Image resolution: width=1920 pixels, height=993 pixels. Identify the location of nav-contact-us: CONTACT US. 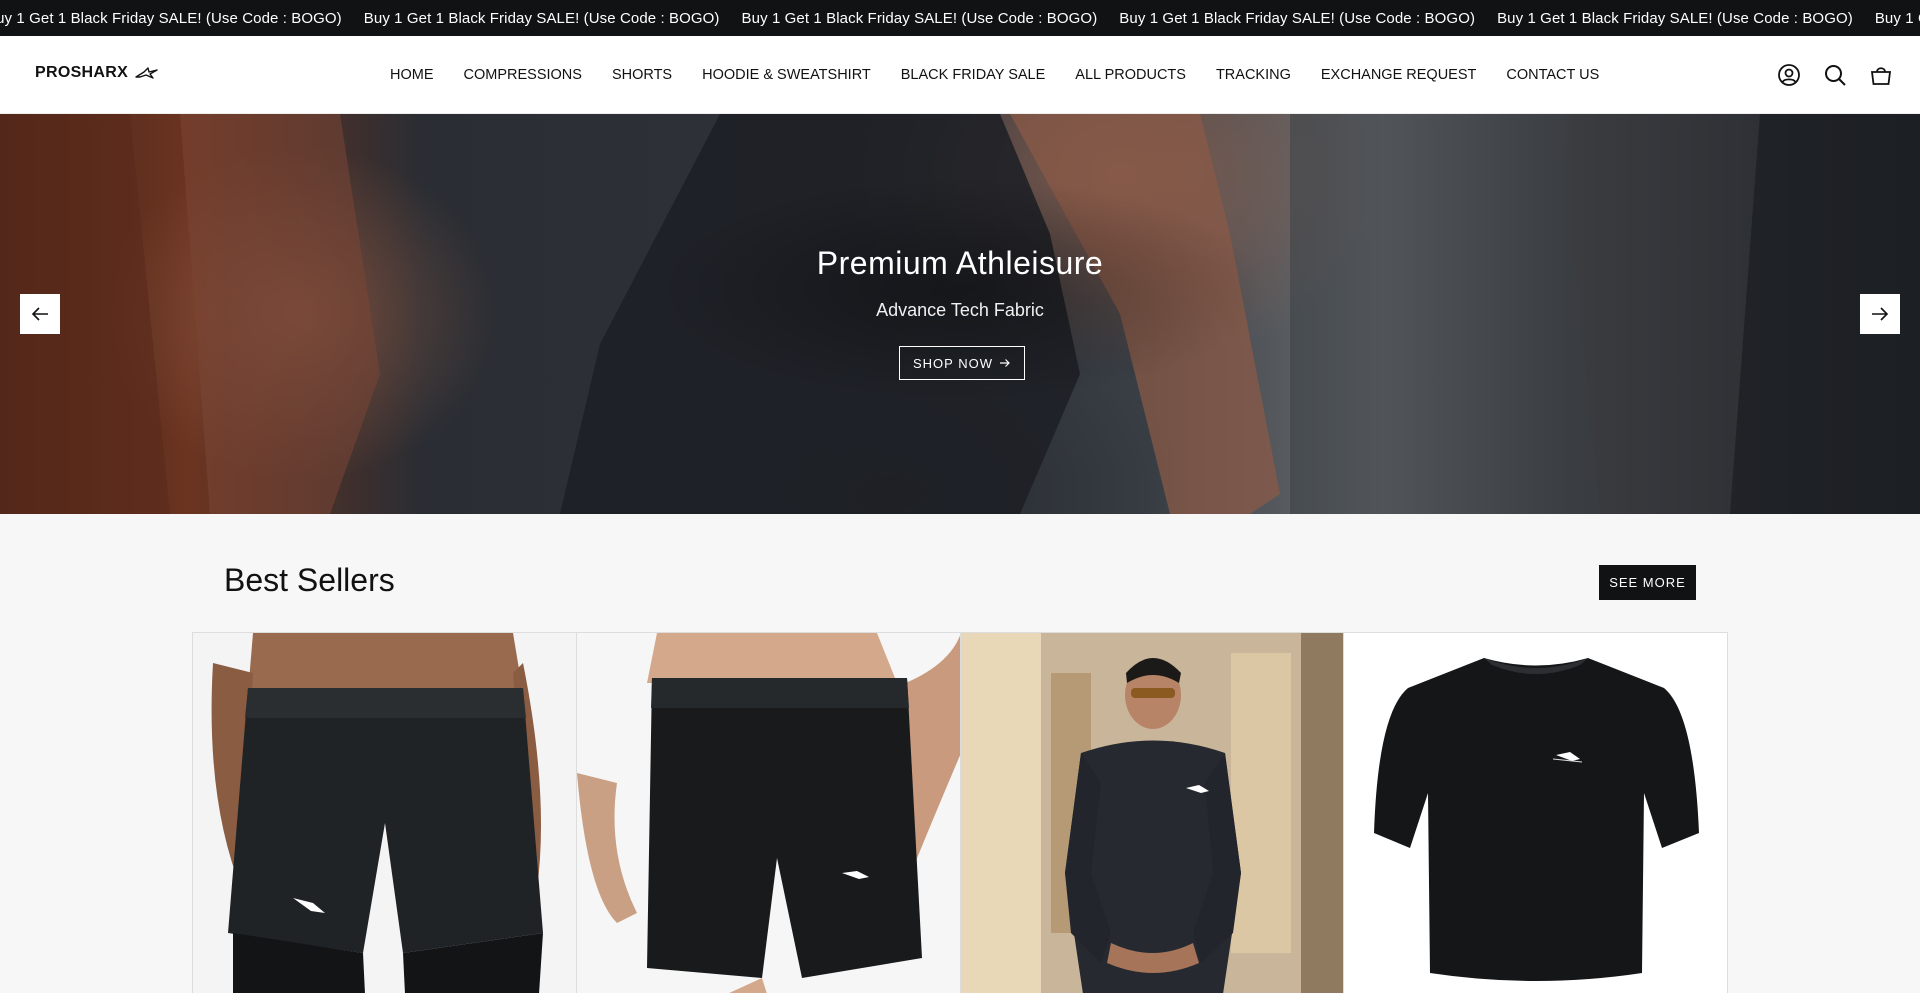
(1552, 75).